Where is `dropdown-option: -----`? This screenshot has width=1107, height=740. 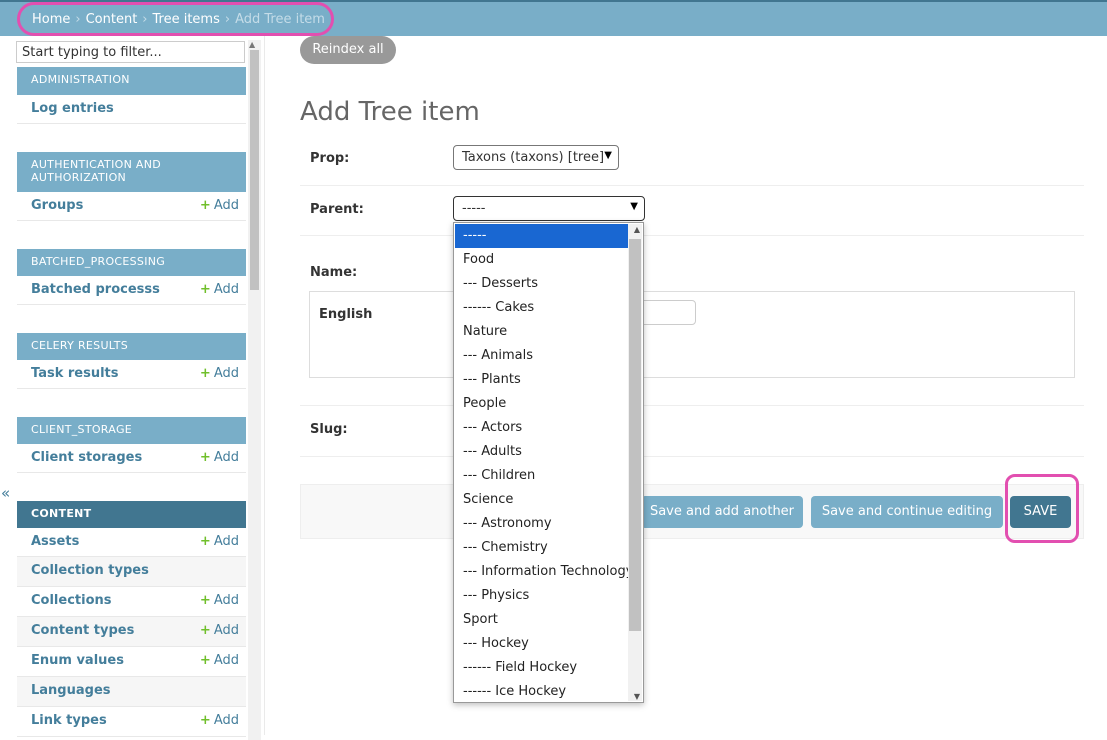
dropdown-option: ----- is located at coordinates (541, 236).